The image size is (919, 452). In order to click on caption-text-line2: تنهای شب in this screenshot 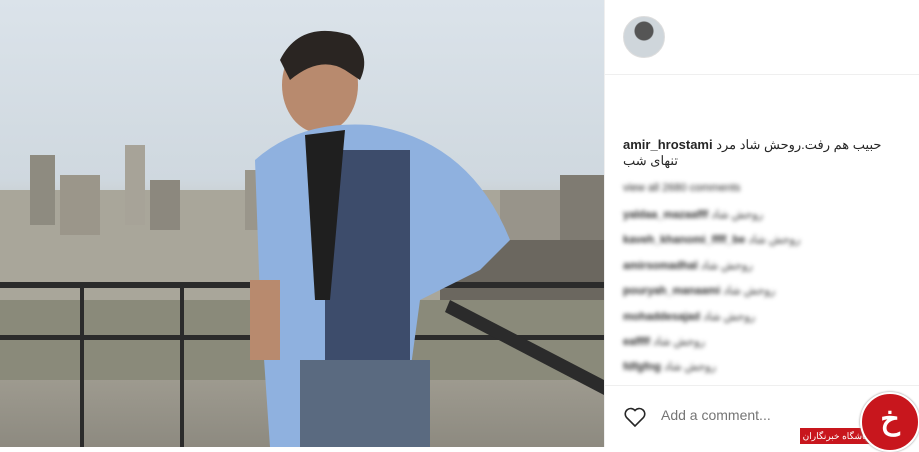, I will do `click(650, 160)`.